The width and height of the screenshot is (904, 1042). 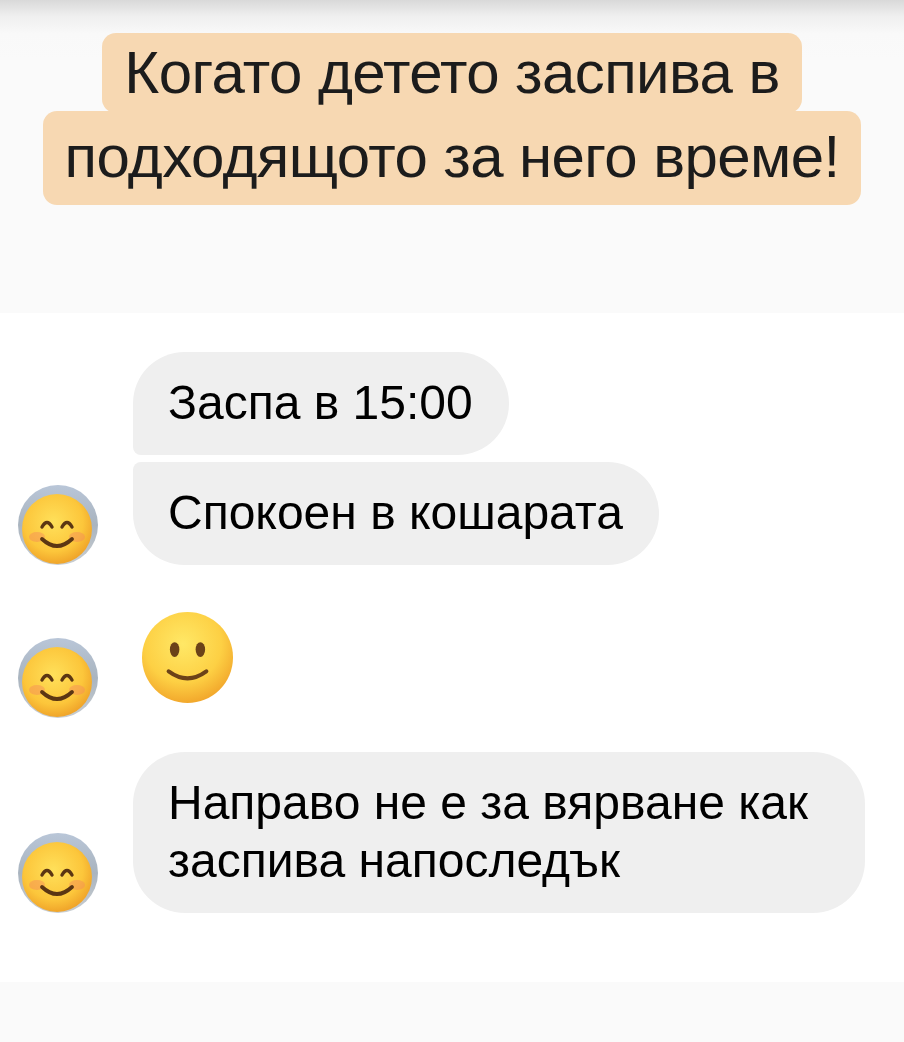 What do you see at coordinates (321, 403) in the screenshot?
I see `message-bubble: Заспа в 15:00` at bounding box center [321, 403].